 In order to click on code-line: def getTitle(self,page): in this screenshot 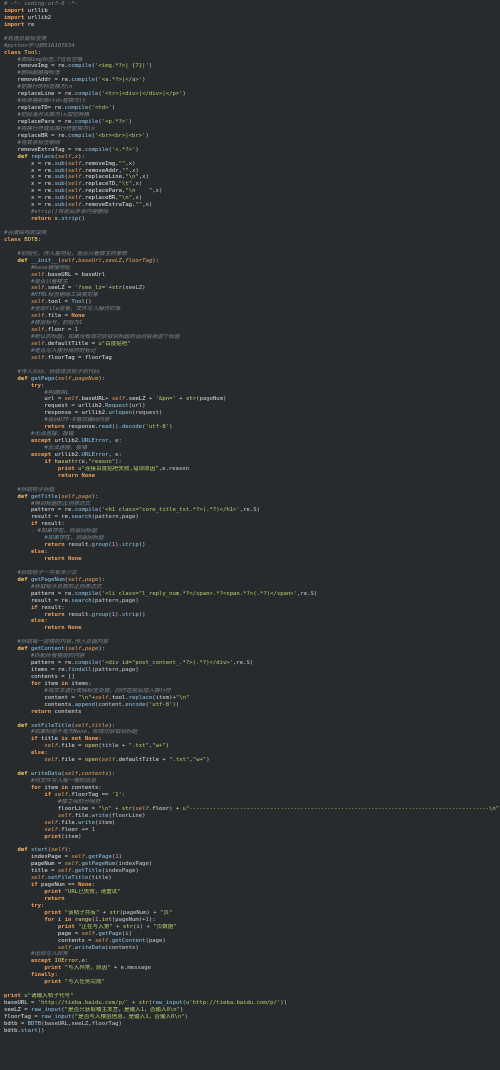, I will do `click(250, 497)`.